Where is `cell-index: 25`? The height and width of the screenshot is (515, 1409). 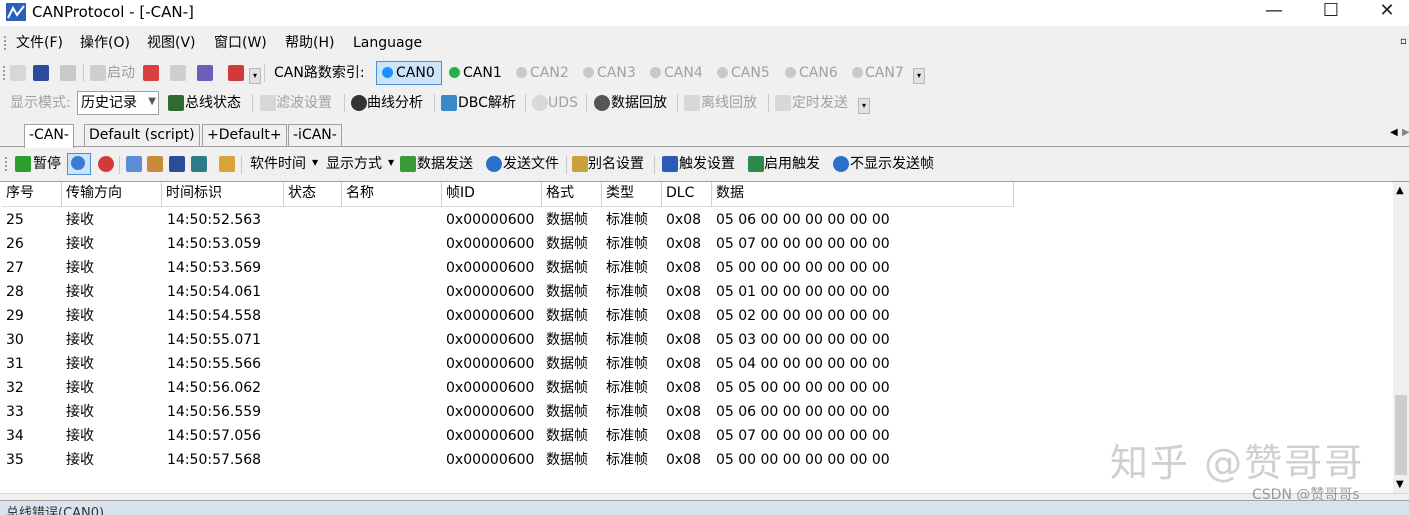 cell-index: 25 is located at coordinates (15, 220).